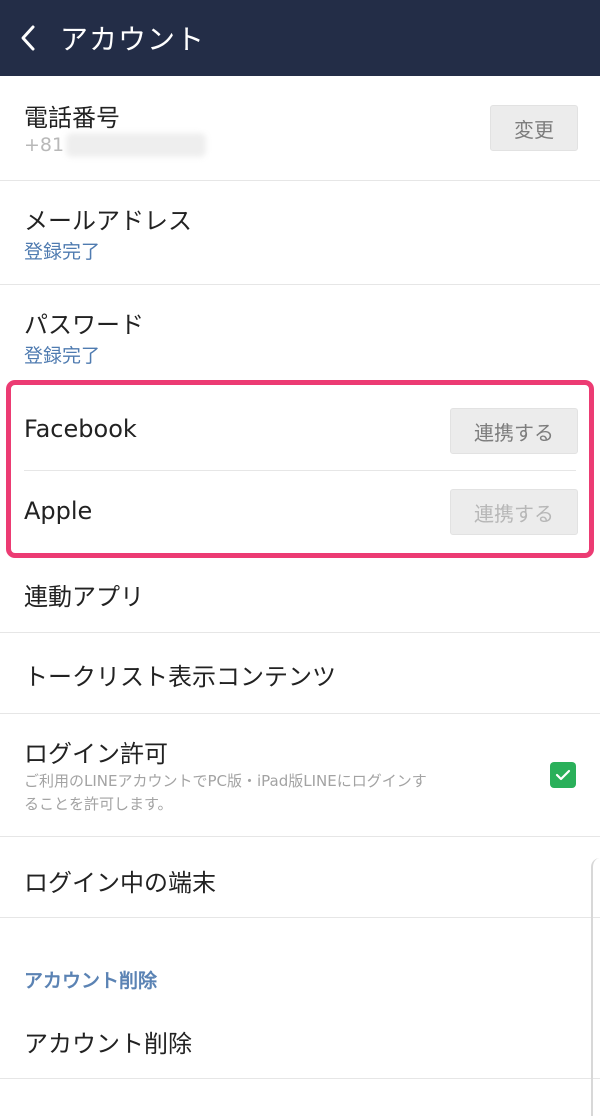  I want to click on app-header: アカウント, so click(300, 38).